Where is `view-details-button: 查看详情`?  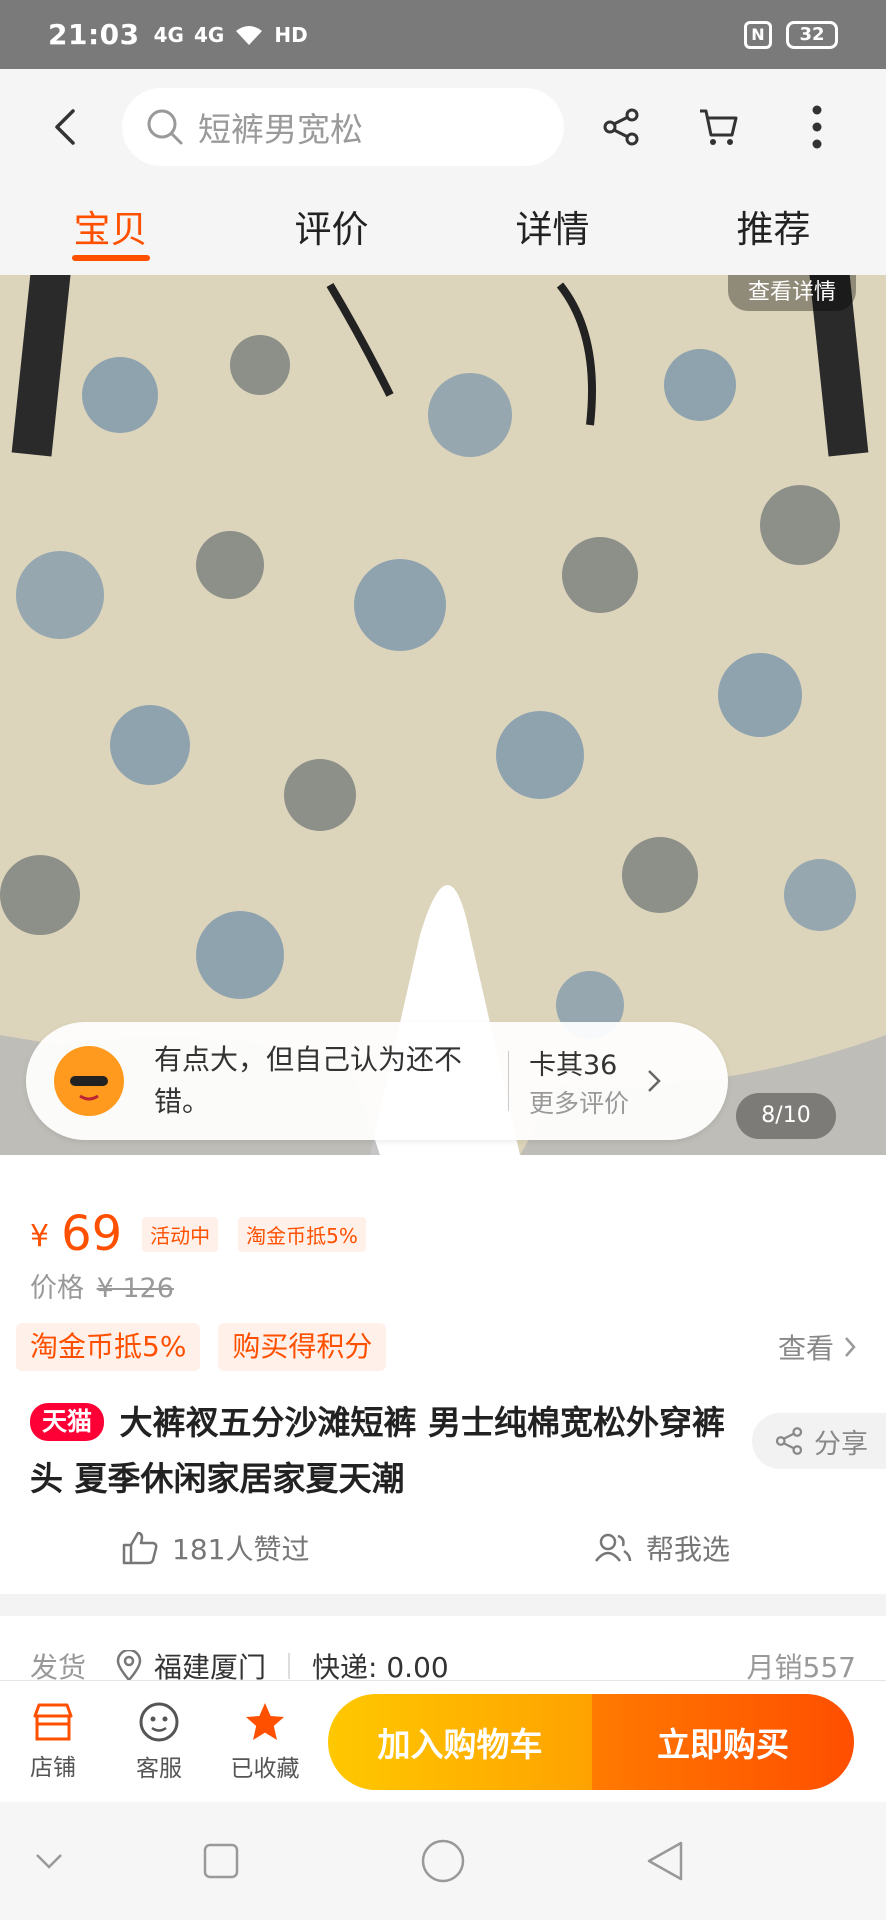 view-details-button: 查看详情 is located at coordinates (791, 293).